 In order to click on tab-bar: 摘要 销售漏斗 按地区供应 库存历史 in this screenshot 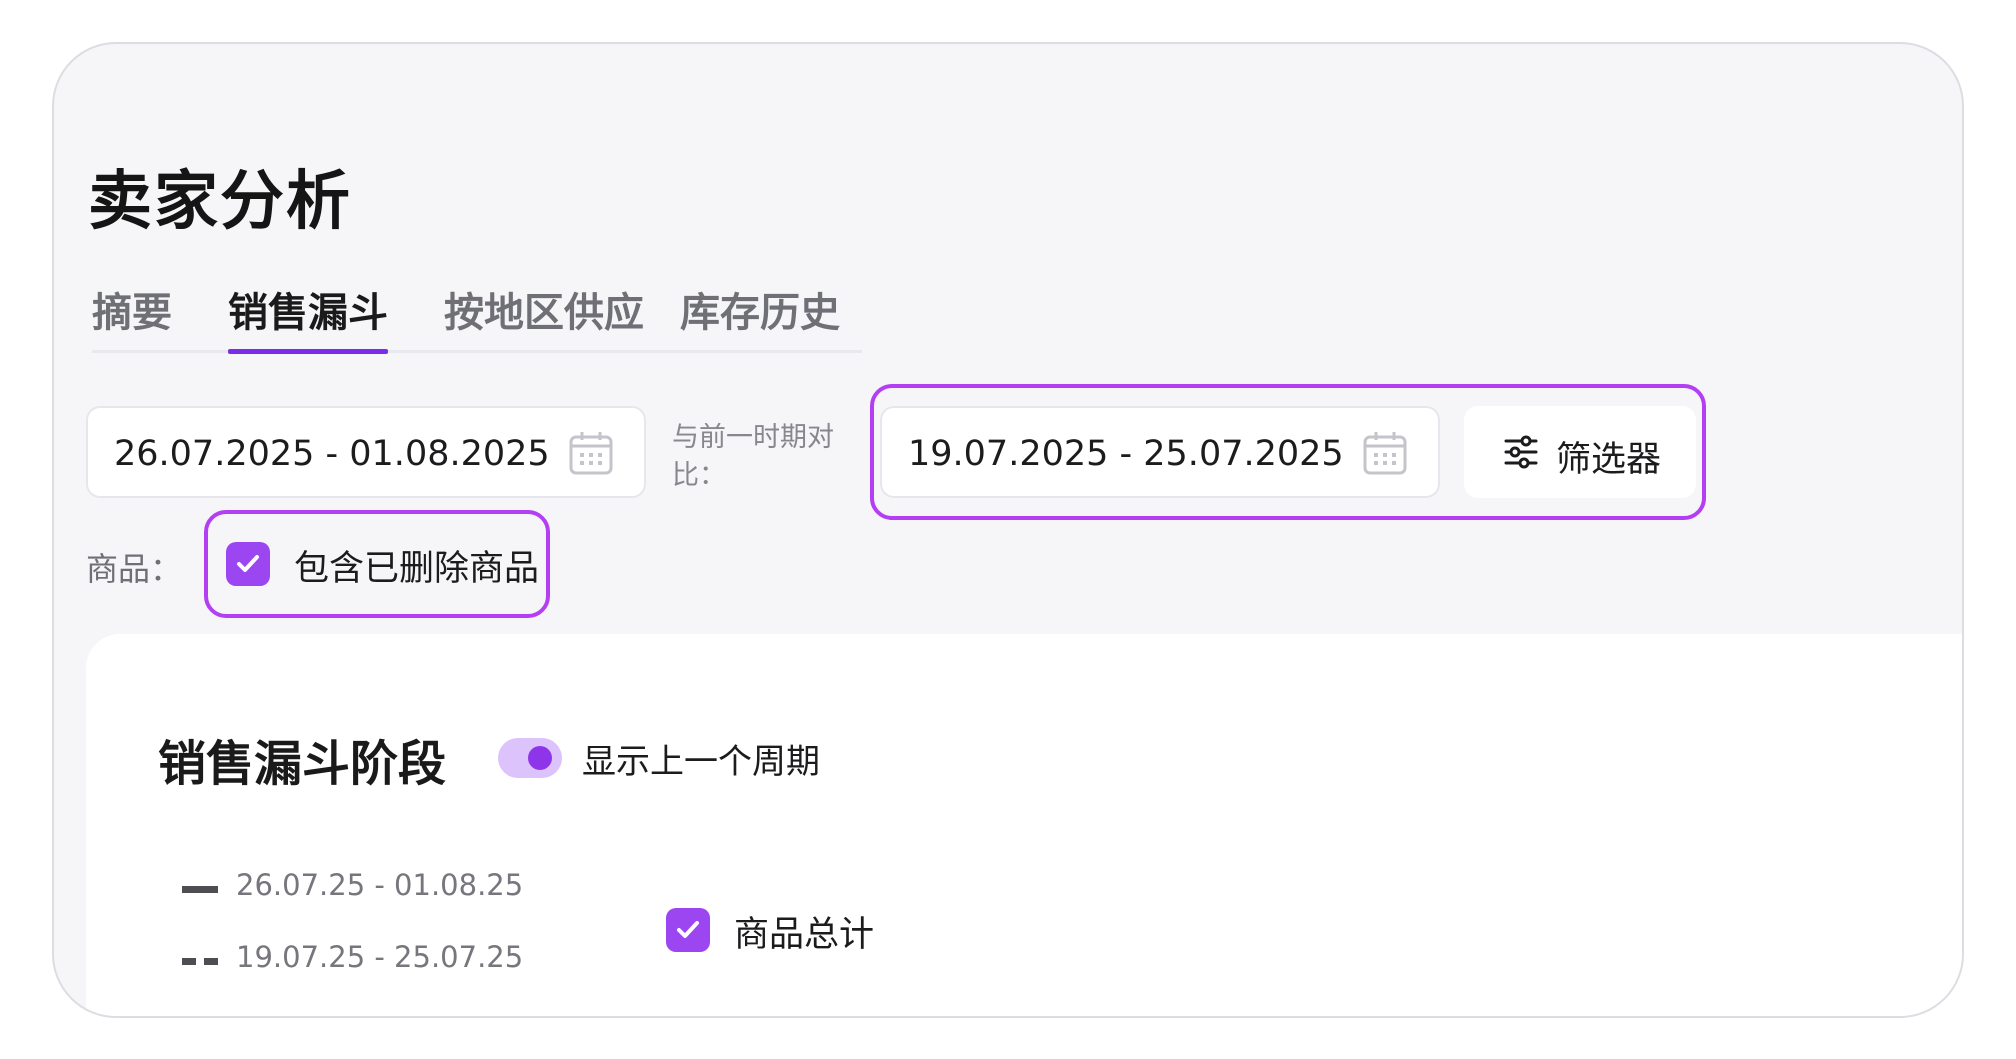, I will do `click(477, 317)`.